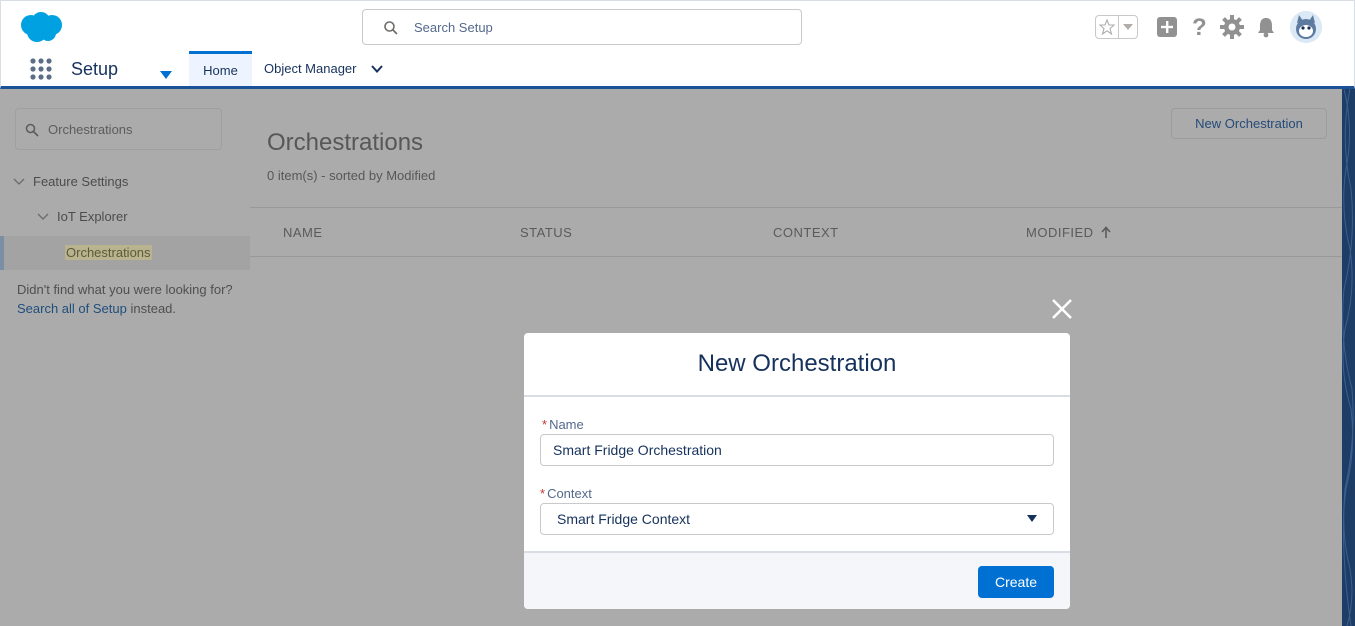 The height and width of the screenshot is (626, 1355). I want to click on tab-object-manager-label: Object Manager, so click(310, 68).